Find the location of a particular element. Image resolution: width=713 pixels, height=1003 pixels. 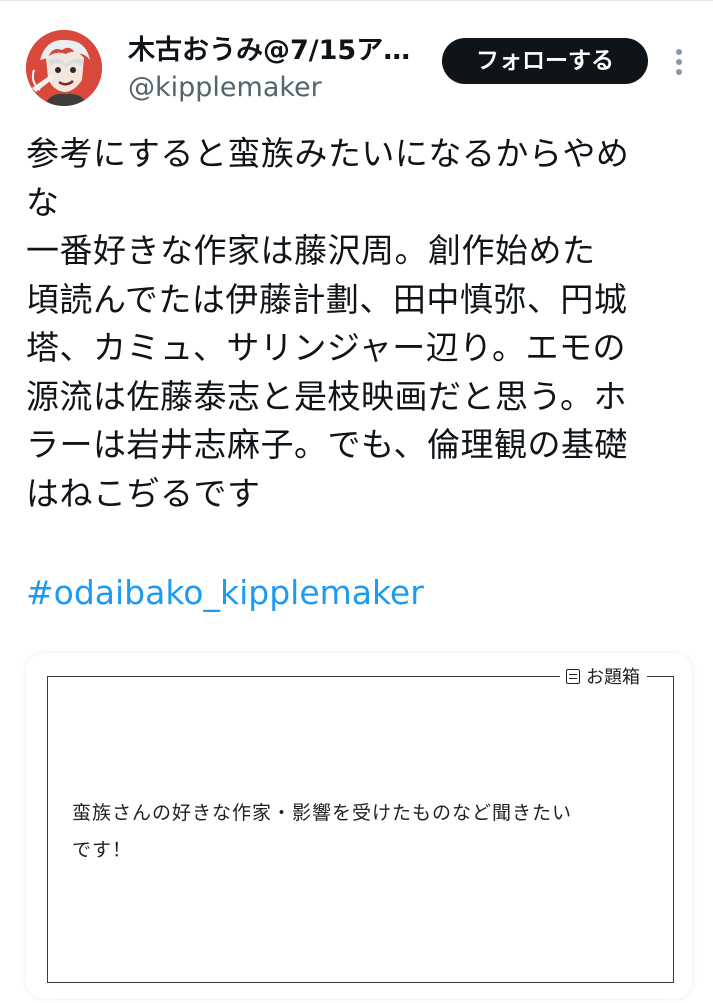

more-vertical-icon is located at coordinates (679, 62).